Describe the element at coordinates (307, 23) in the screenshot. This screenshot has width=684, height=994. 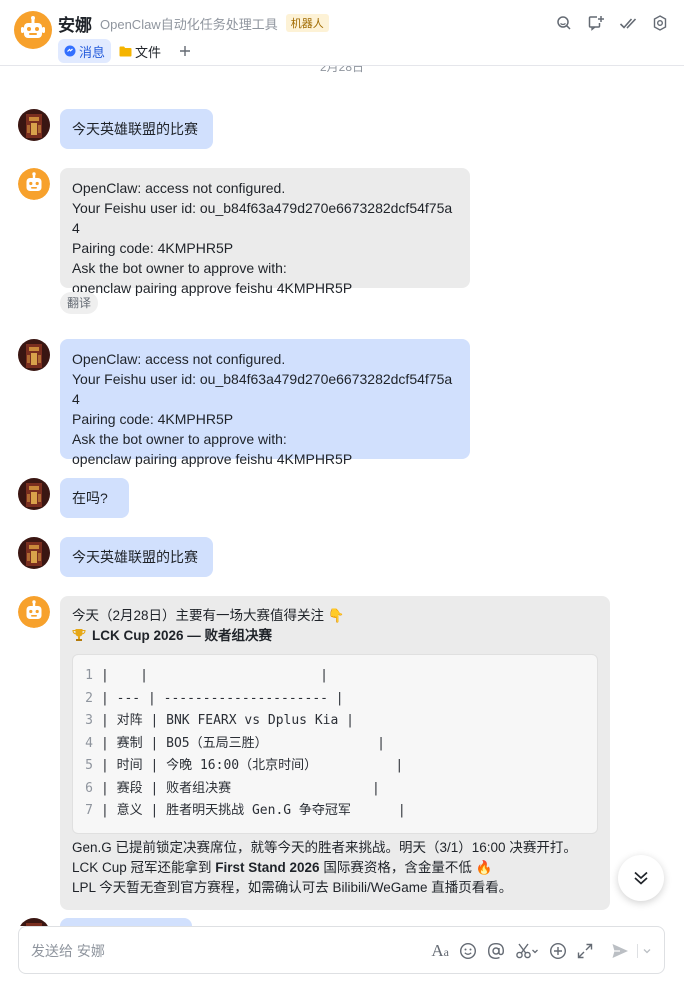
I see `bot-badge: 机器人` at that location.